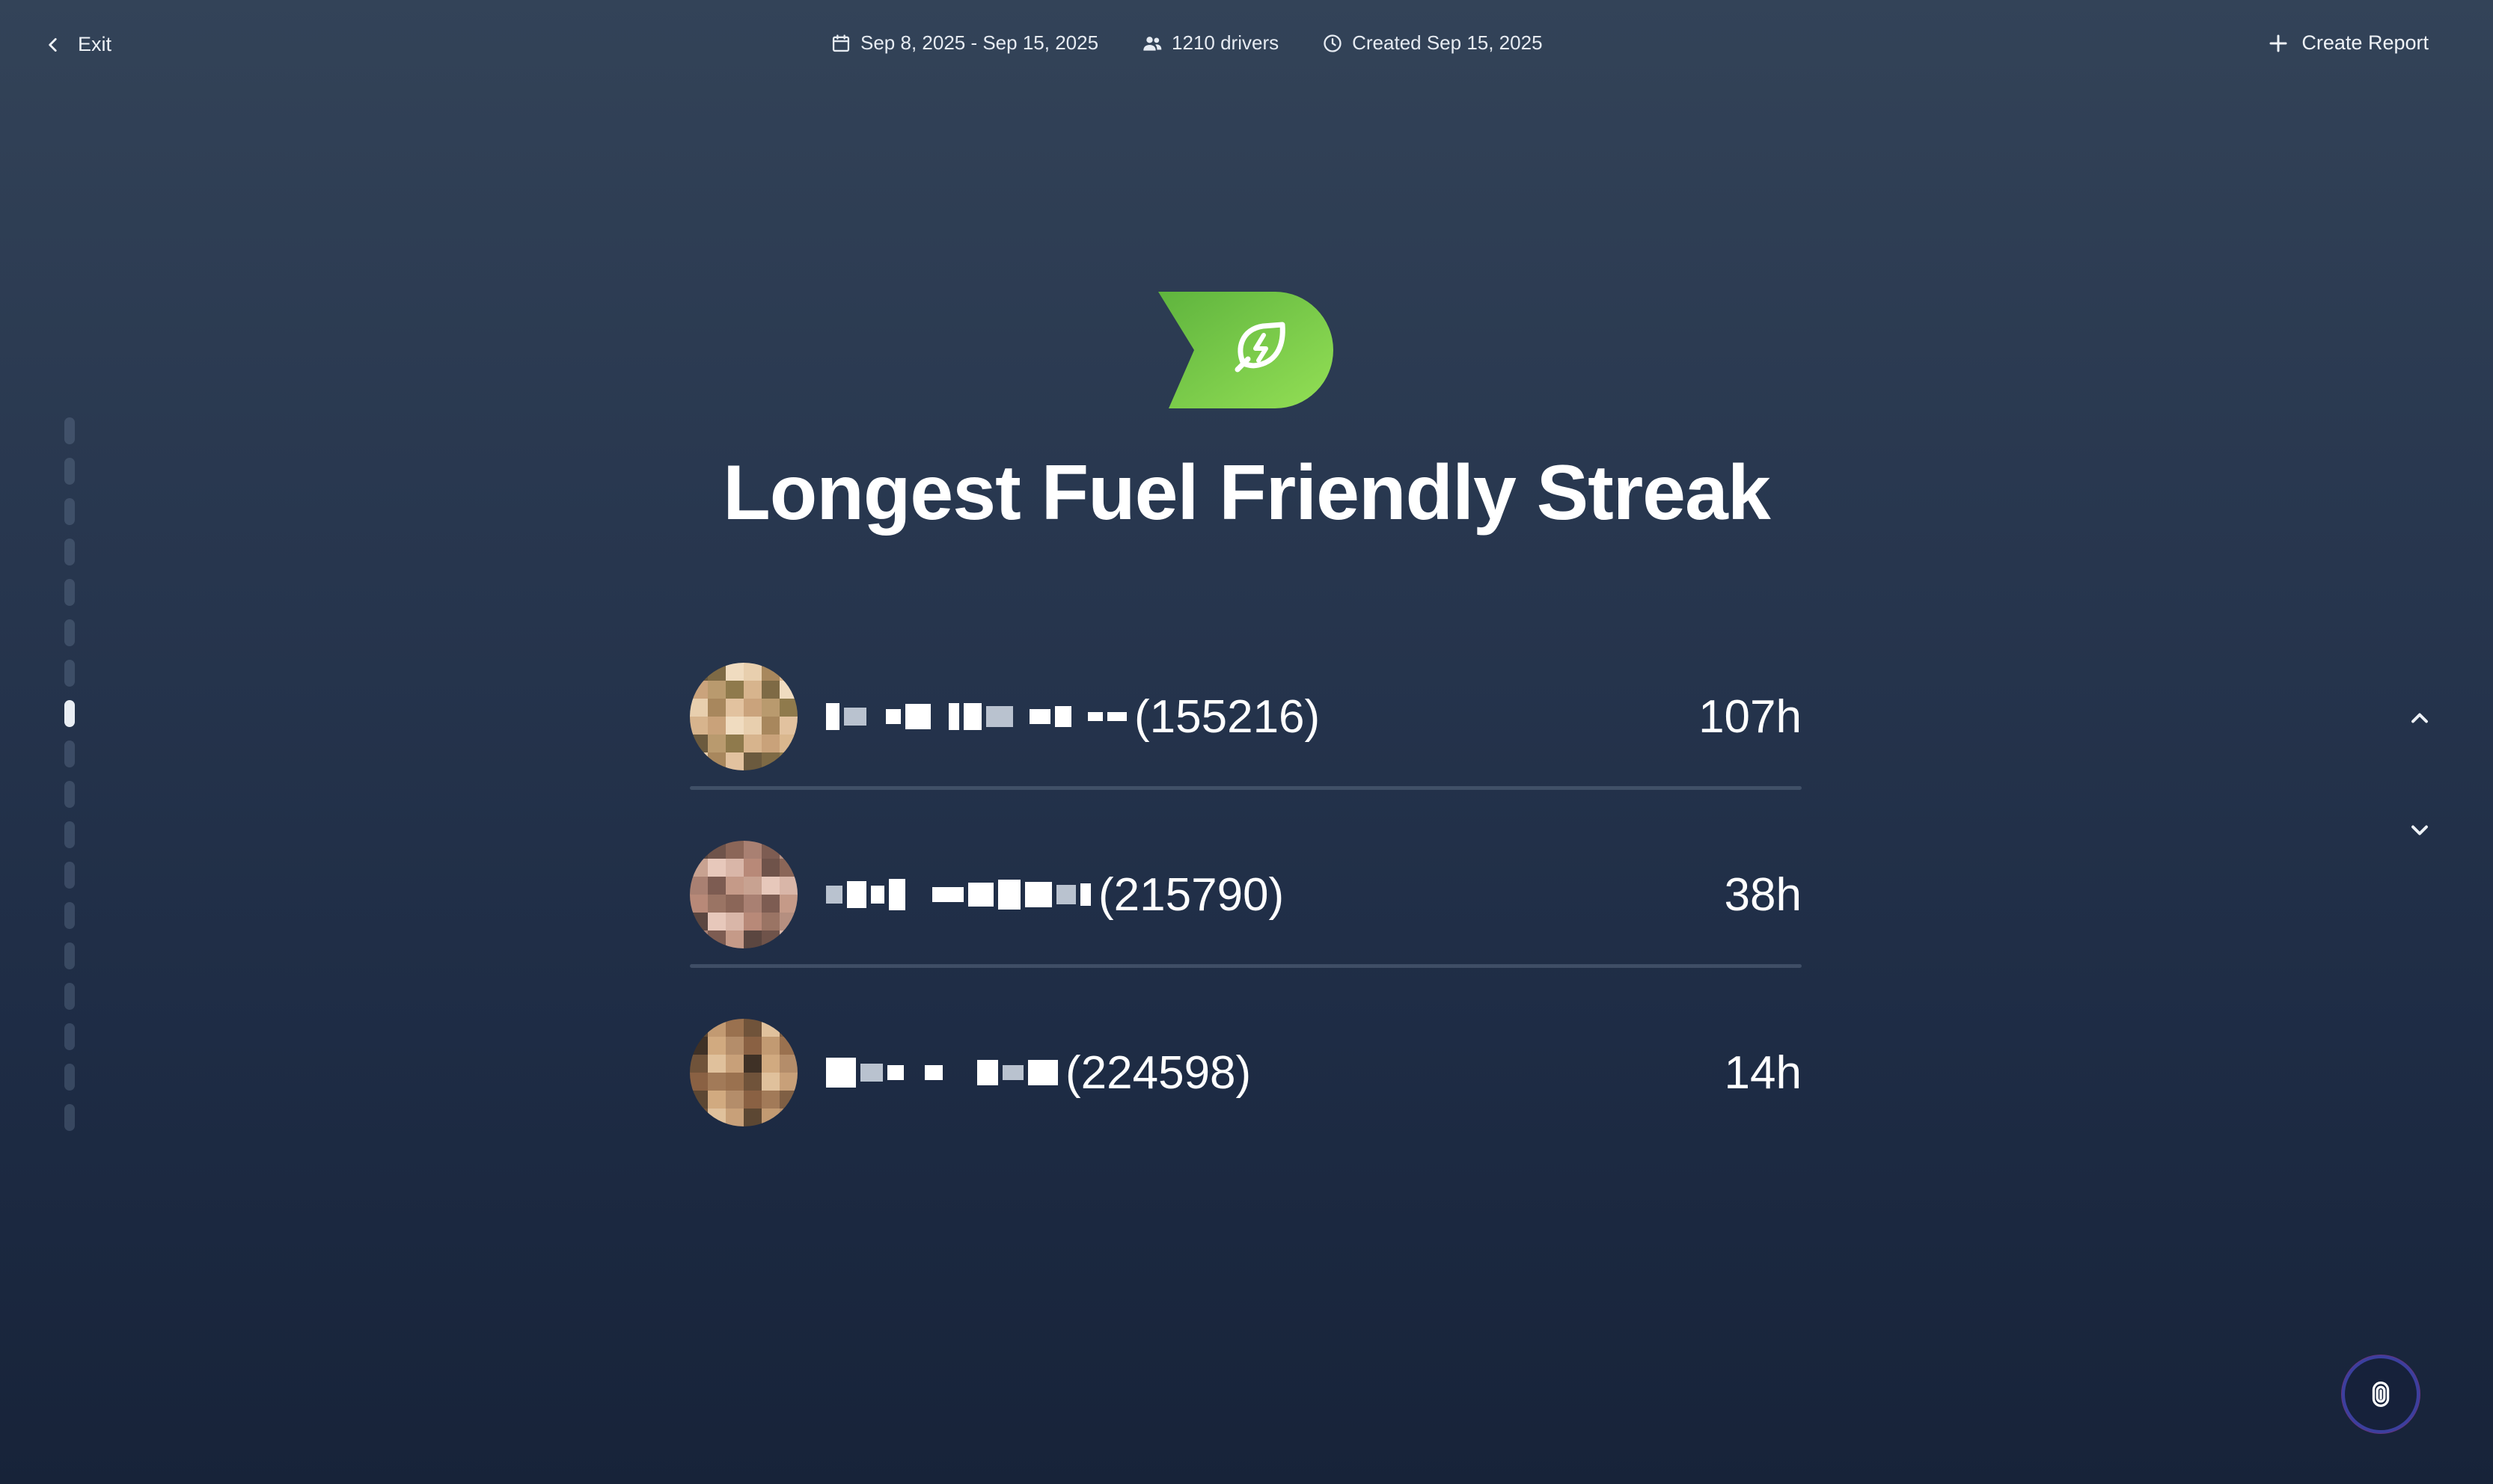 The image size is (2493, 1484). I want to click on leaderboard-row: (224598) 14h, so click(1246, 1072).